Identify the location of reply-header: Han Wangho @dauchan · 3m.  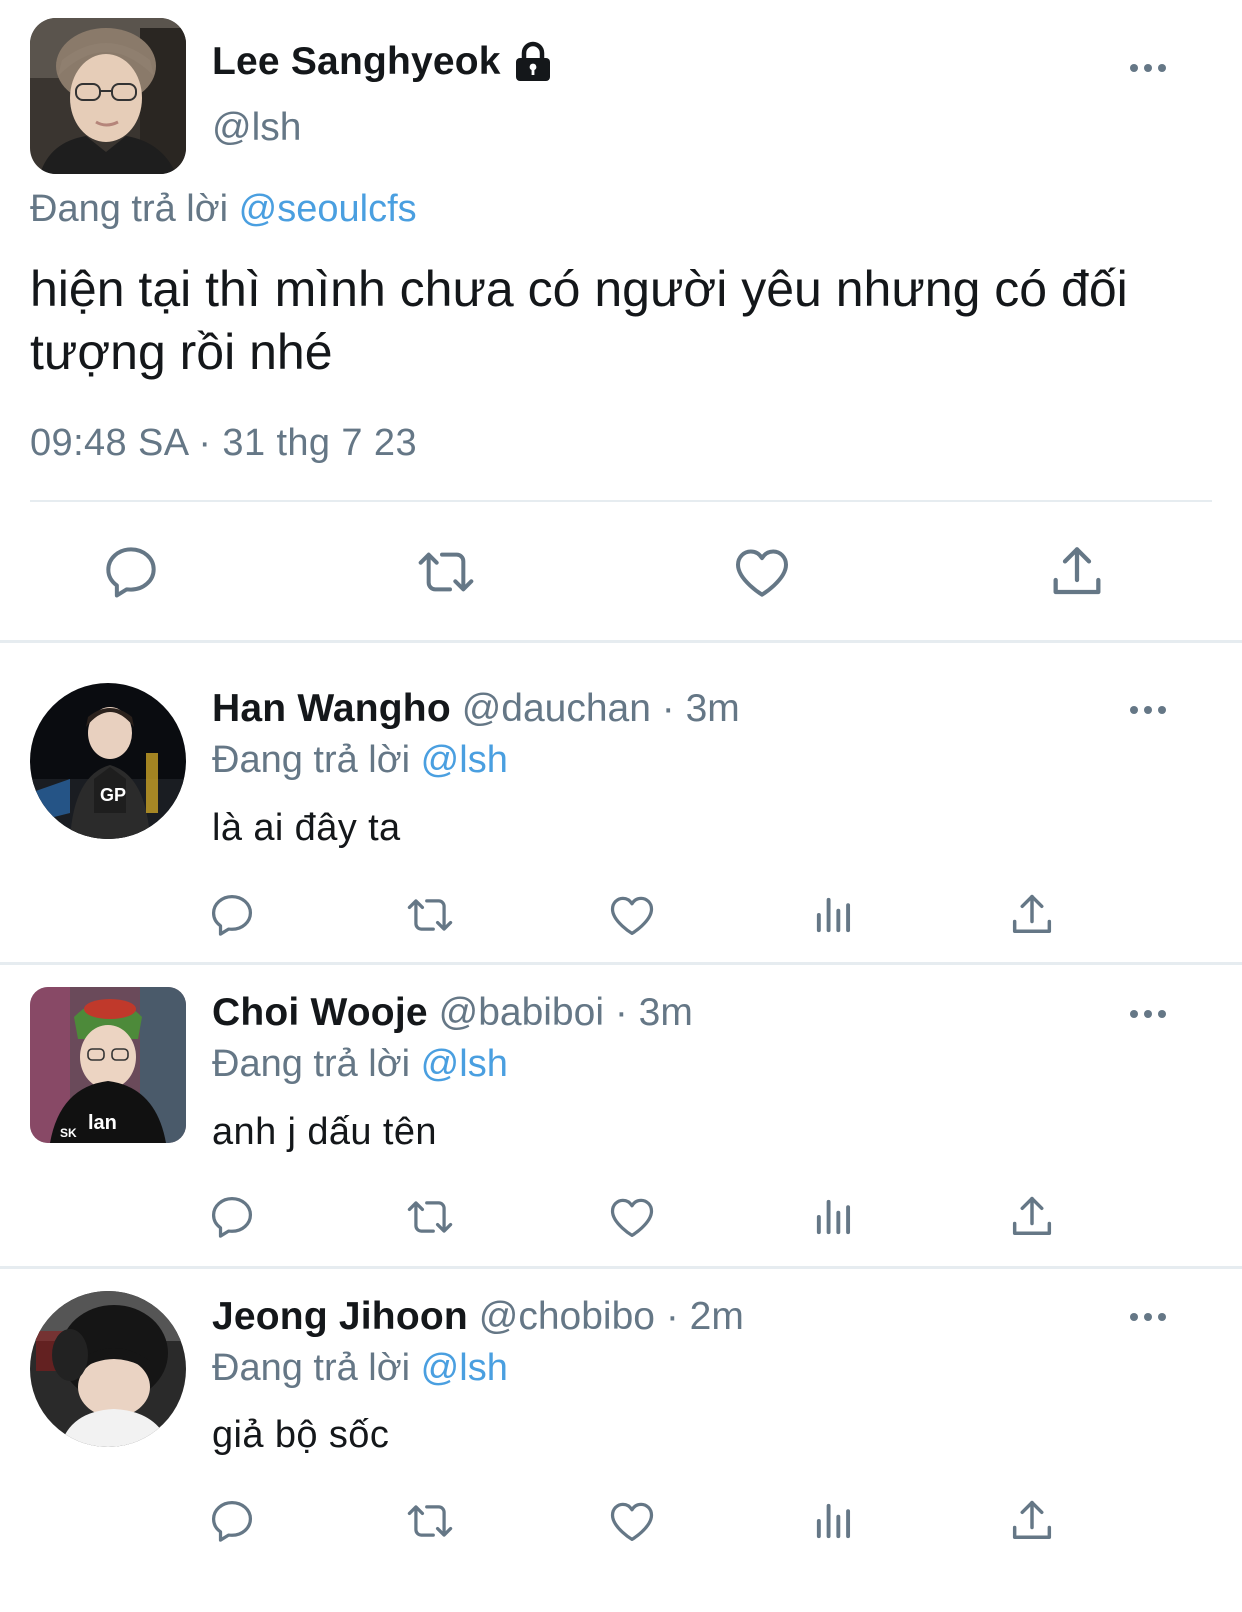
(476, 709).